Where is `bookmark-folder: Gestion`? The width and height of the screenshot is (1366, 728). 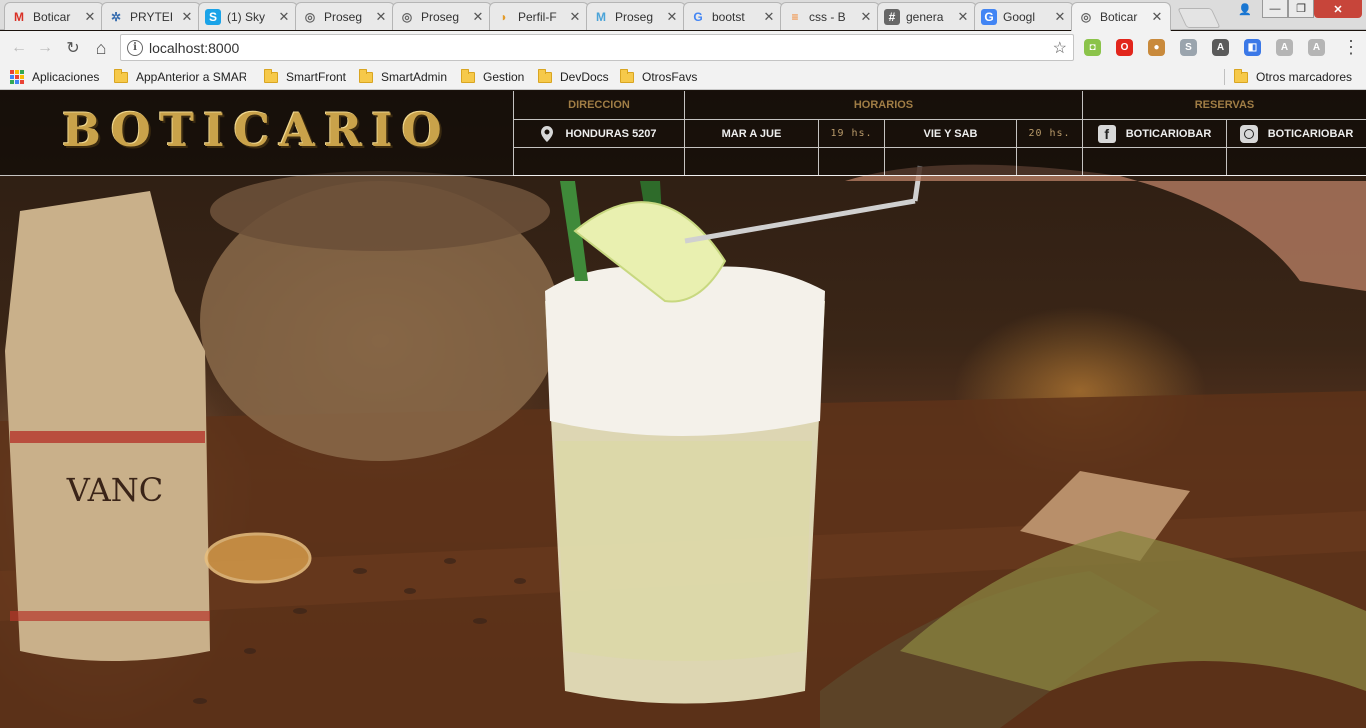
bookmark-folder: Gestion is located at coordinates (492, 77).